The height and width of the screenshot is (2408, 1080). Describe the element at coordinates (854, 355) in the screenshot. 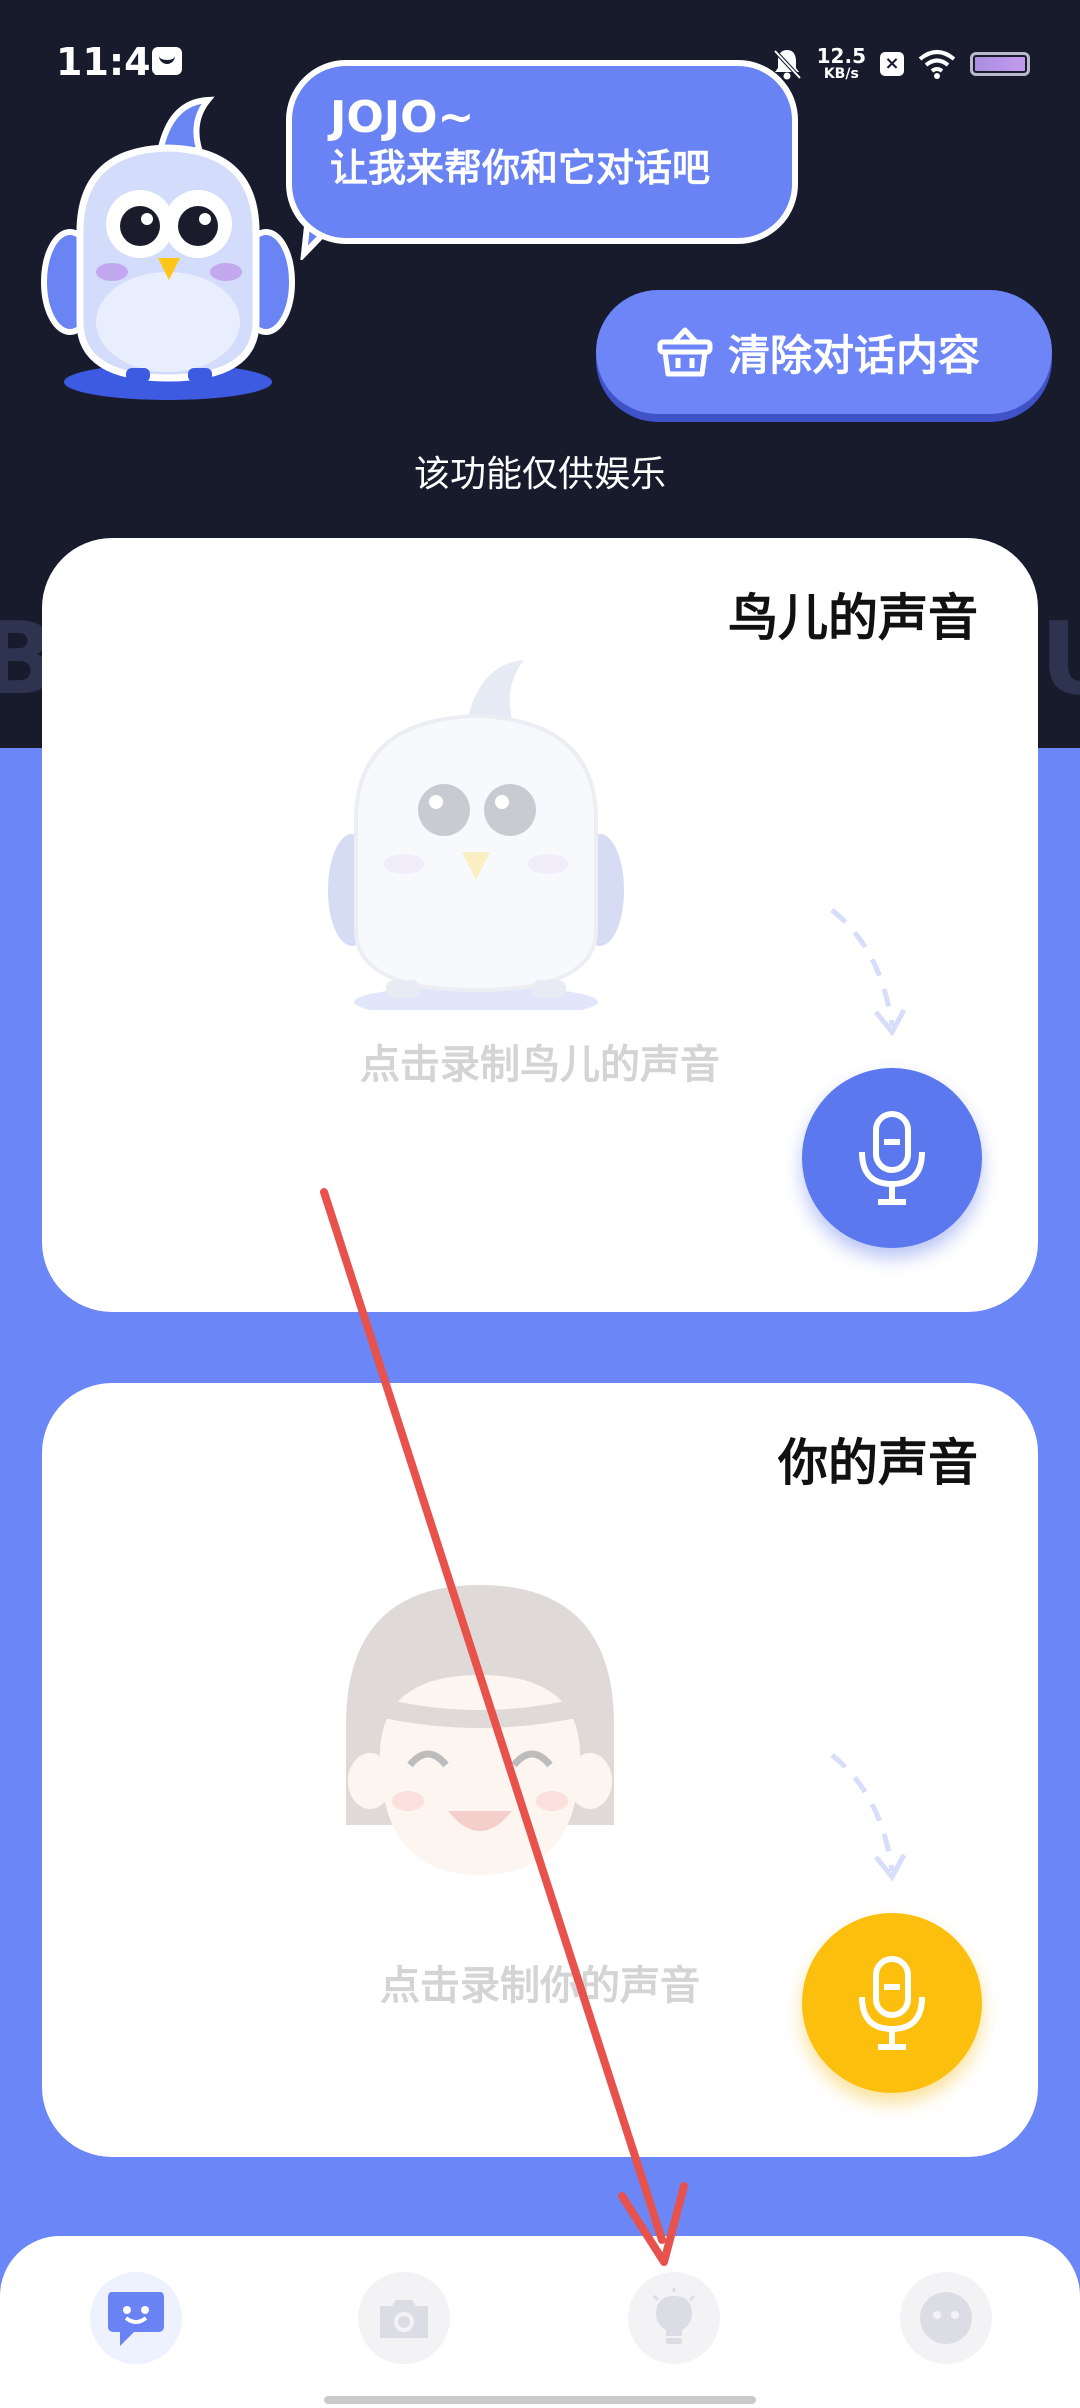

I see `clear-button-label: 清除对话内容` at that location.